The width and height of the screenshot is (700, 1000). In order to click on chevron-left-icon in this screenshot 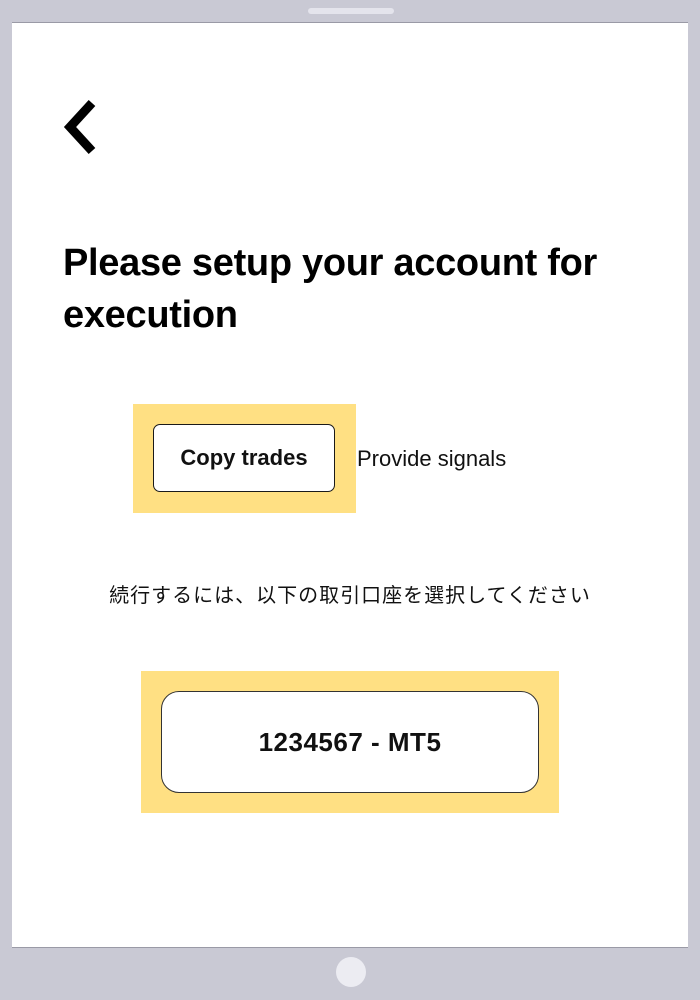, I will do `click(79, 127)`.